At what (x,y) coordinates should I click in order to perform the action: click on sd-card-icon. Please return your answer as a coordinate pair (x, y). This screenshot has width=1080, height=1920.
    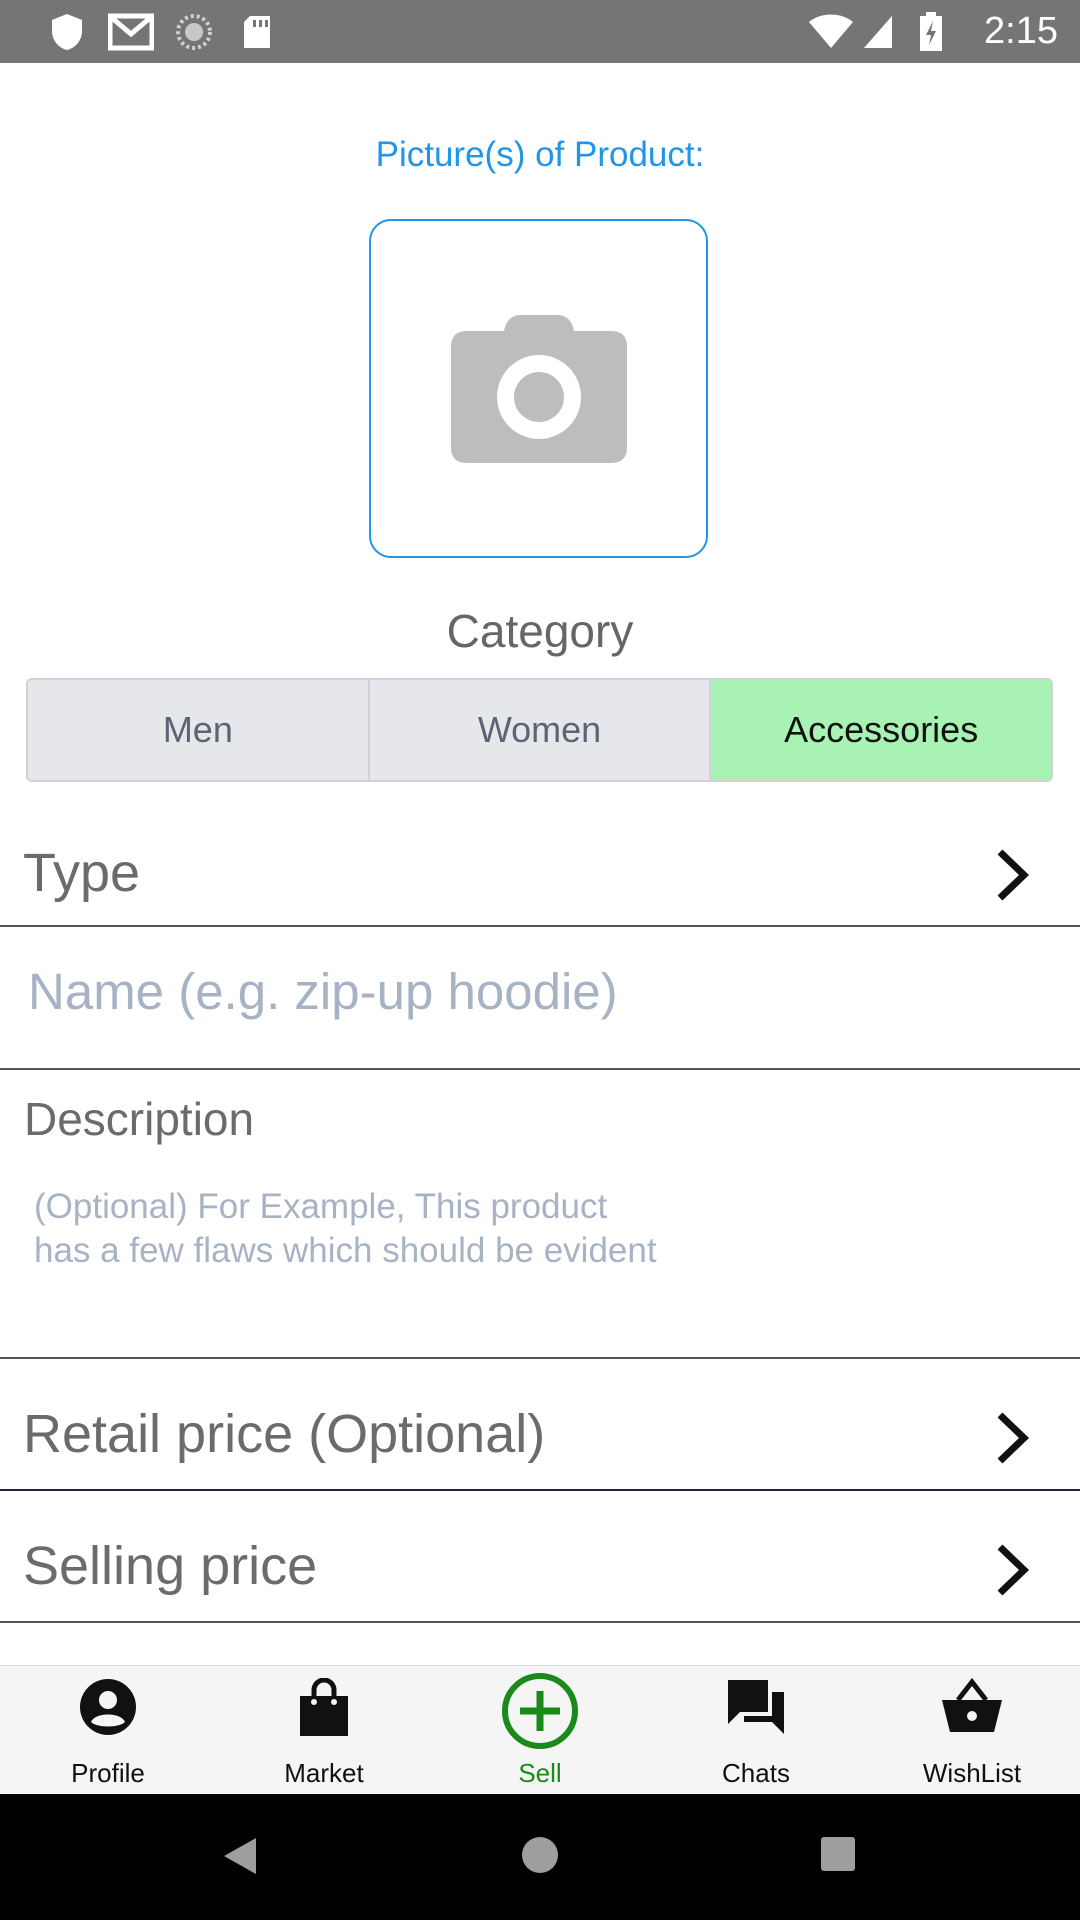
    Looking at the image, I should click on (257, 31).